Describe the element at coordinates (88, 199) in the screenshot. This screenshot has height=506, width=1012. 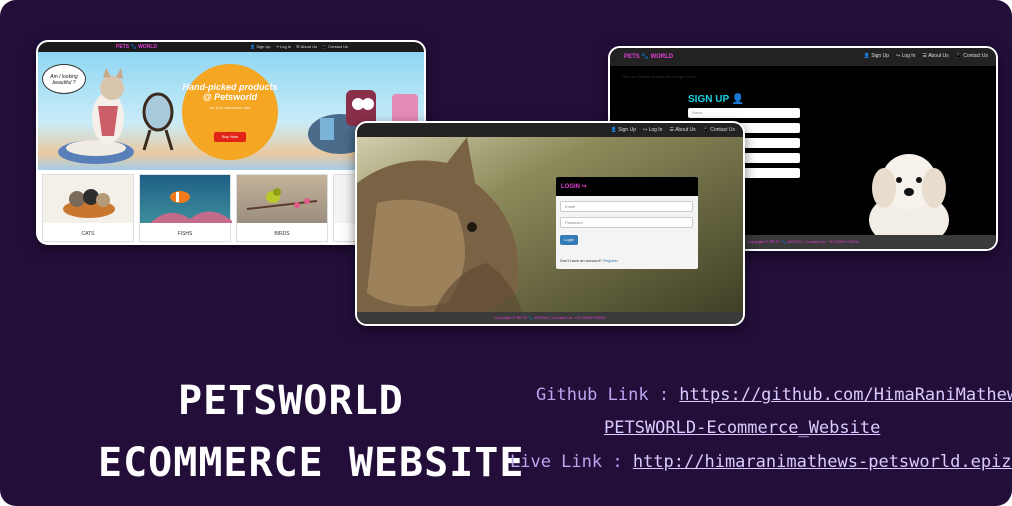
I see `cats-image` at that location.